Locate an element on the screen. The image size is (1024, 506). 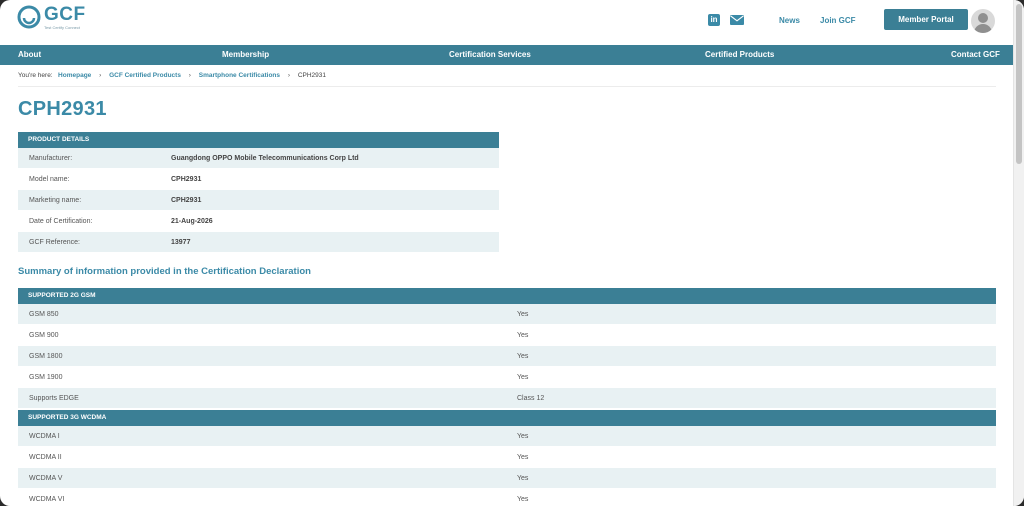
table-row: GSM 1900 Yes is located at coordinates (507, 377).